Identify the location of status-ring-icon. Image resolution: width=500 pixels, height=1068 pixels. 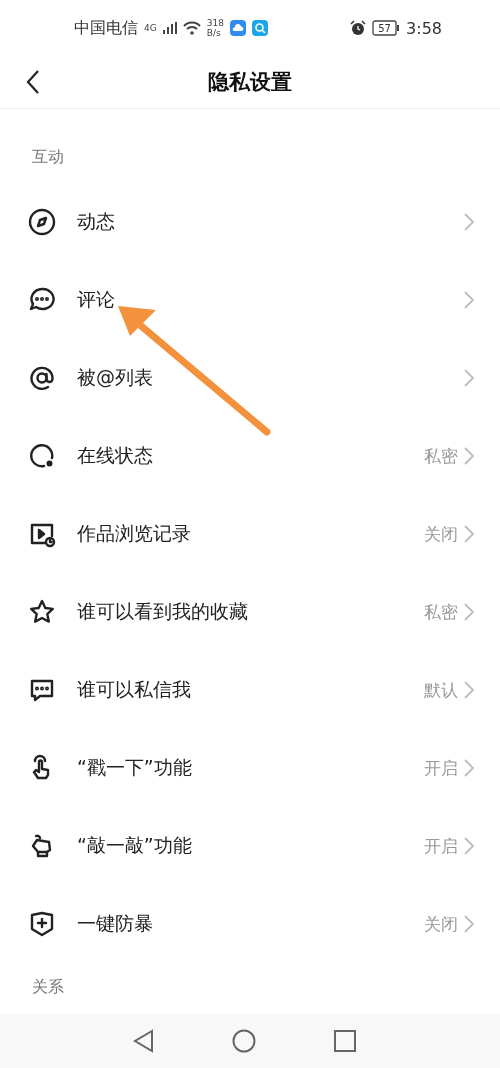
(42, 456).